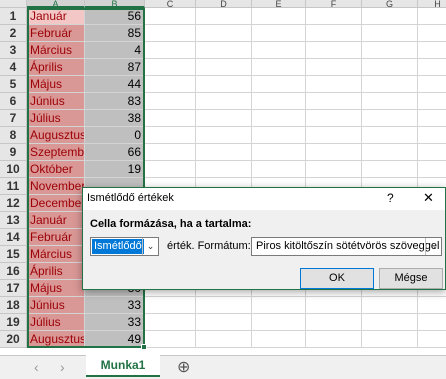 The width and height of the screenshot is (446, 379). What do you see at coordinates (56, 186) in the screenshot?
I see `cell-month: November` at bounding box center [56, 186].